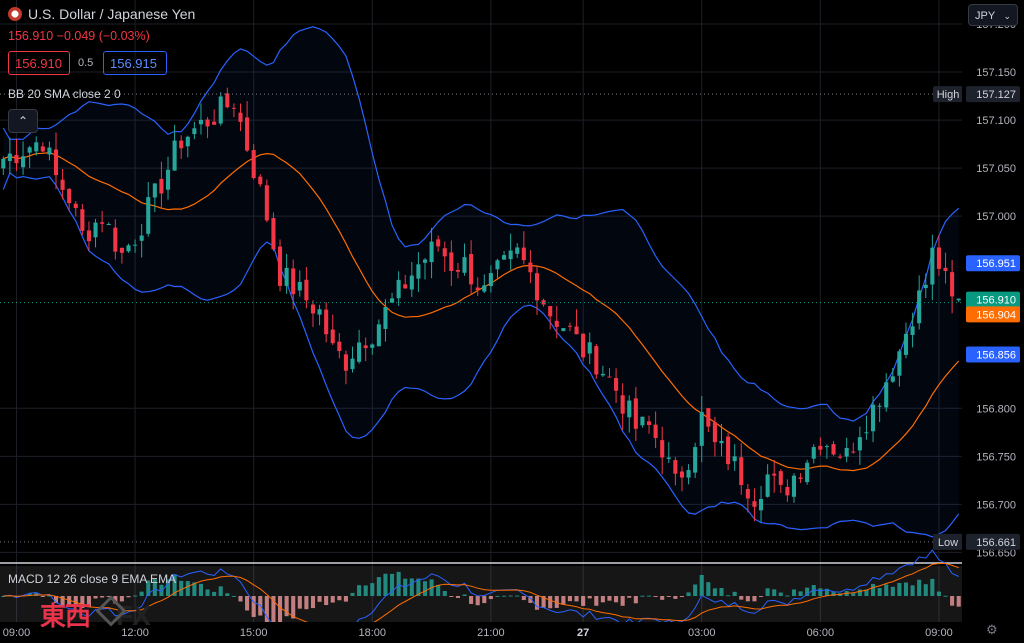 Image resolution: width=1024 pixels, height=643 pixels. I want to click on time-tick-label: 15:00, so click(254, 633).